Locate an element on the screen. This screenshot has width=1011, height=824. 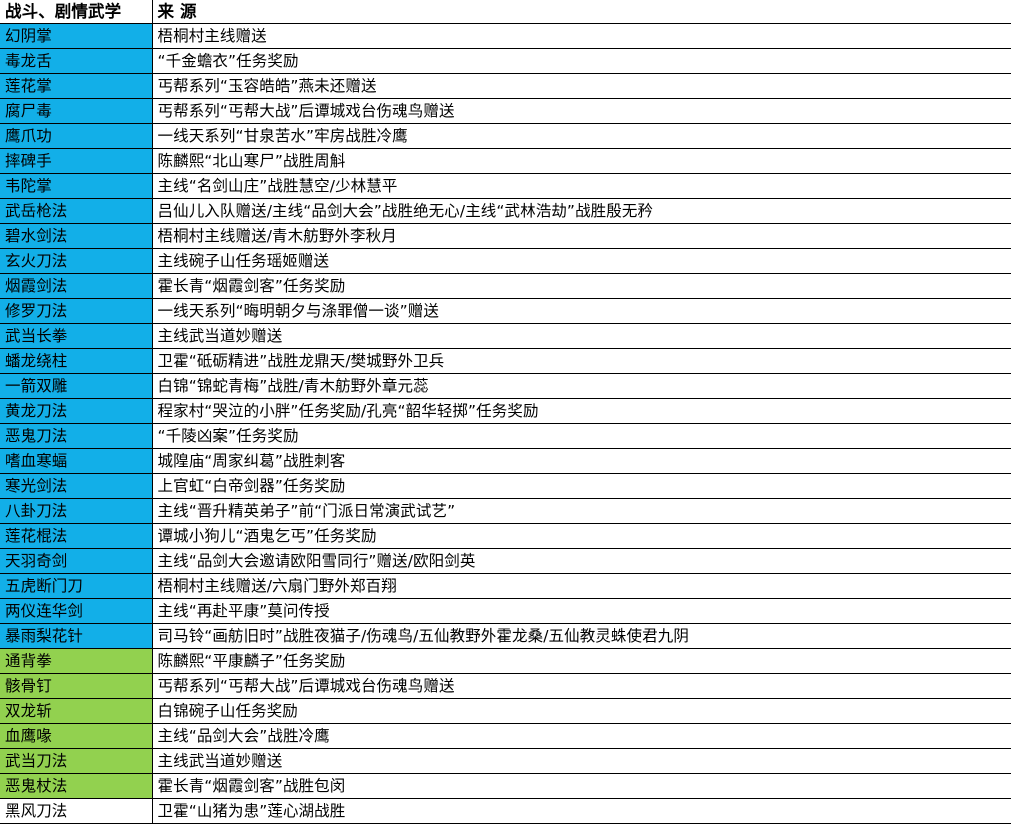
skill-source-cell: 主线碗子山任务瑶姬赠送 is located at coordinates (581, 261).